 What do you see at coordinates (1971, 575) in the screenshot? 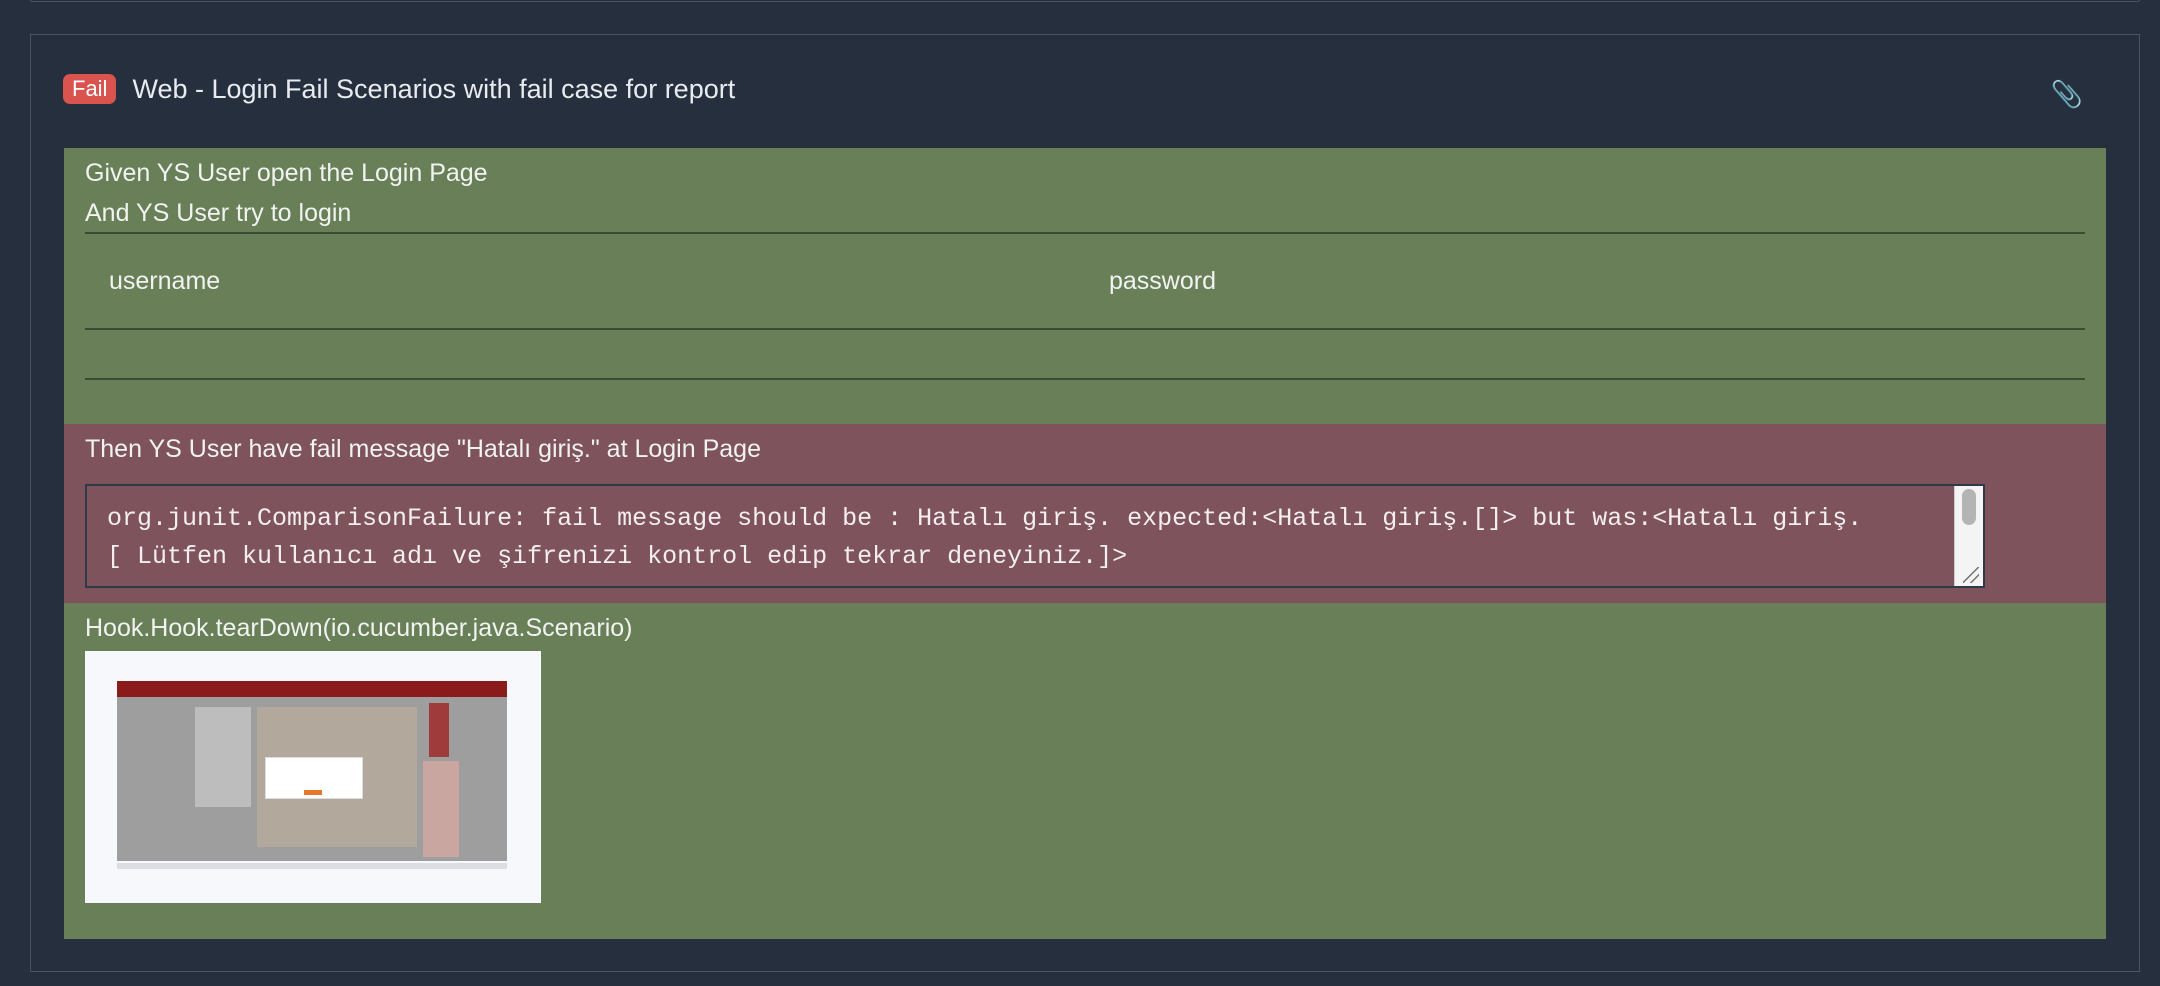
I see `resize-handle-icon` at bounding box center [1971, 575].